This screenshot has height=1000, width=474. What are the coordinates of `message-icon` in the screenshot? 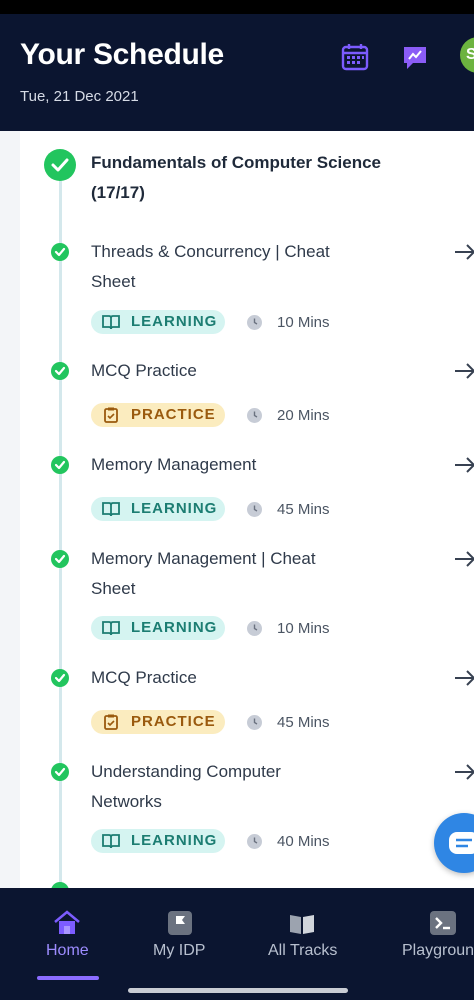 It's located at (461, 843).